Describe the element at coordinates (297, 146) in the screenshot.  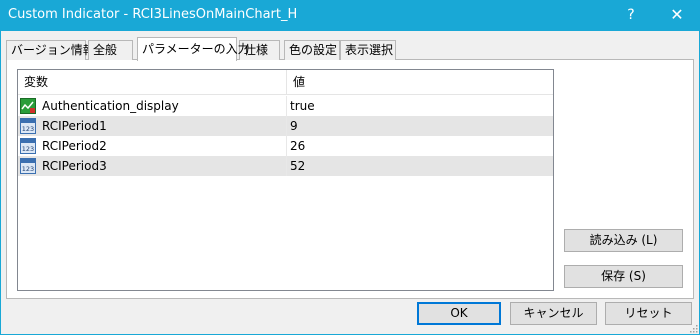
I see `param-value: 26` at that location.